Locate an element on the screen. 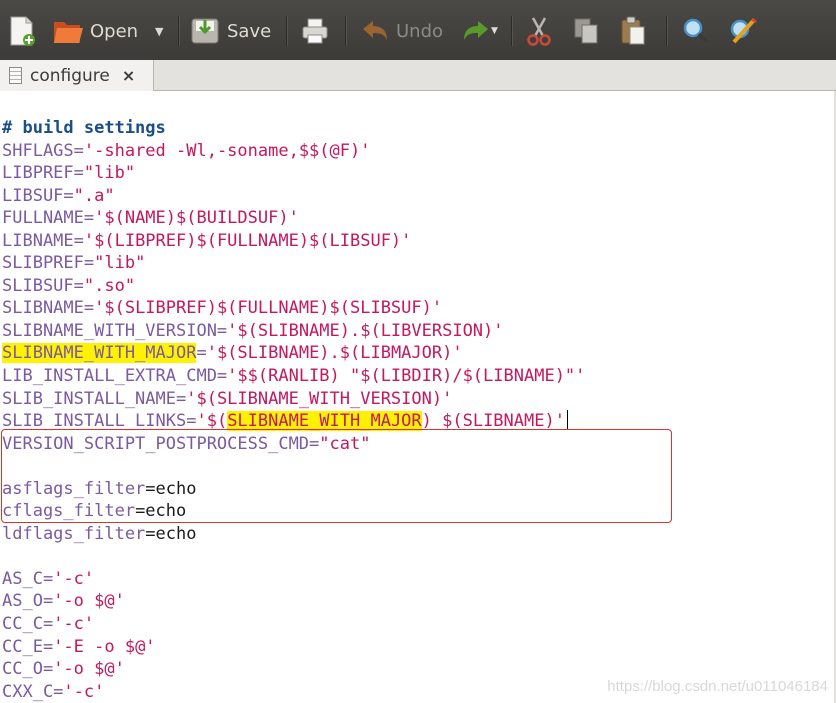  find-replace-icon is located at coordinates (743, 30).